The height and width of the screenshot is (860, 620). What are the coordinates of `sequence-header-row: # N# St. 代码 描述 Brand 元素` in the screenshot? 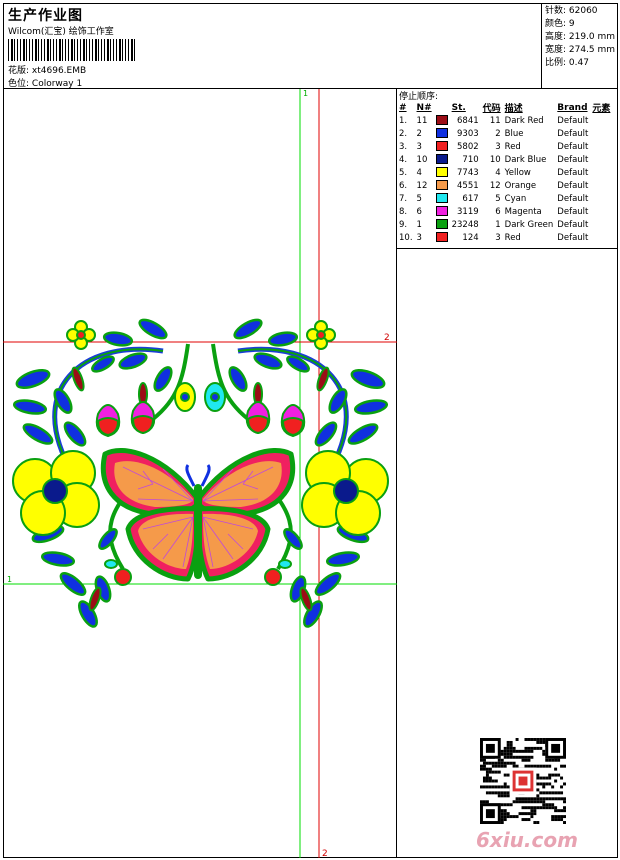 It's located at (504, 108).